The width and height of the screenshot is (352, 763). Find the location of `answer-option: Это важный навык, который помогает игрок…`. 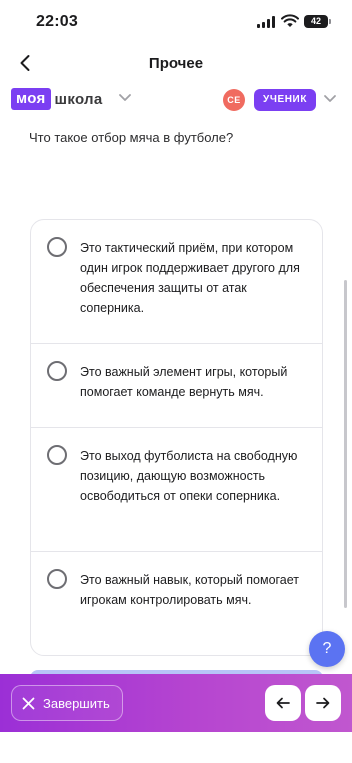

answer-option: Это важный навык, который помогает игрок… is located at coordinates (176, 603).